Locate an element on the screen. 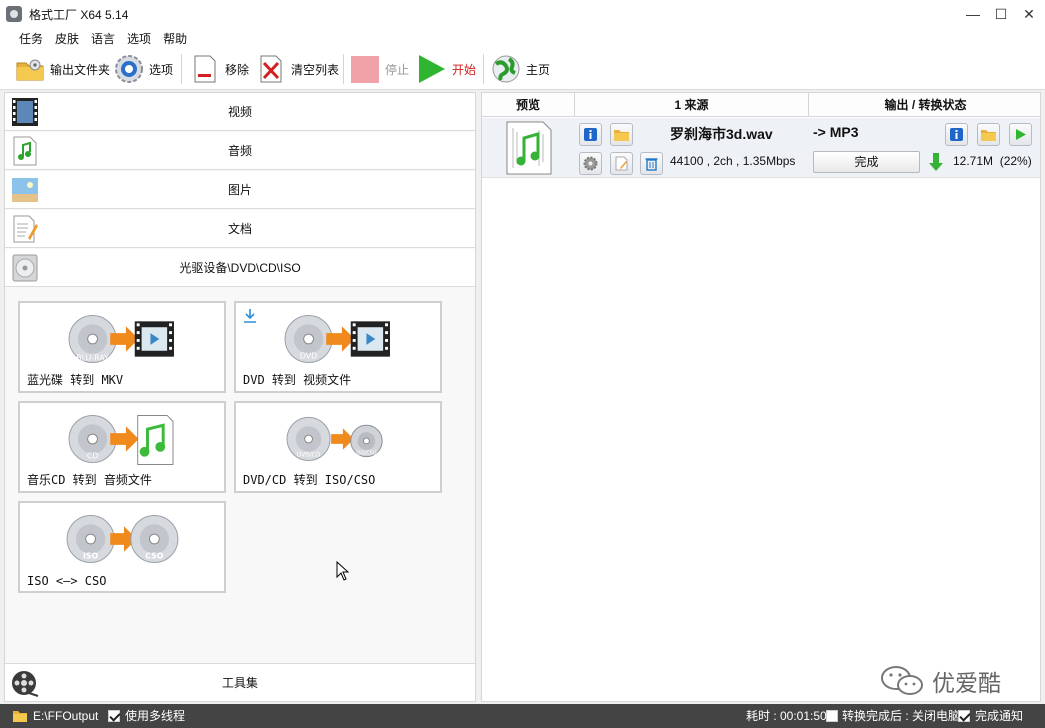 This screenshot has height=728, width=1045. menu-options: 选项 is located at coordinates (139, 38).